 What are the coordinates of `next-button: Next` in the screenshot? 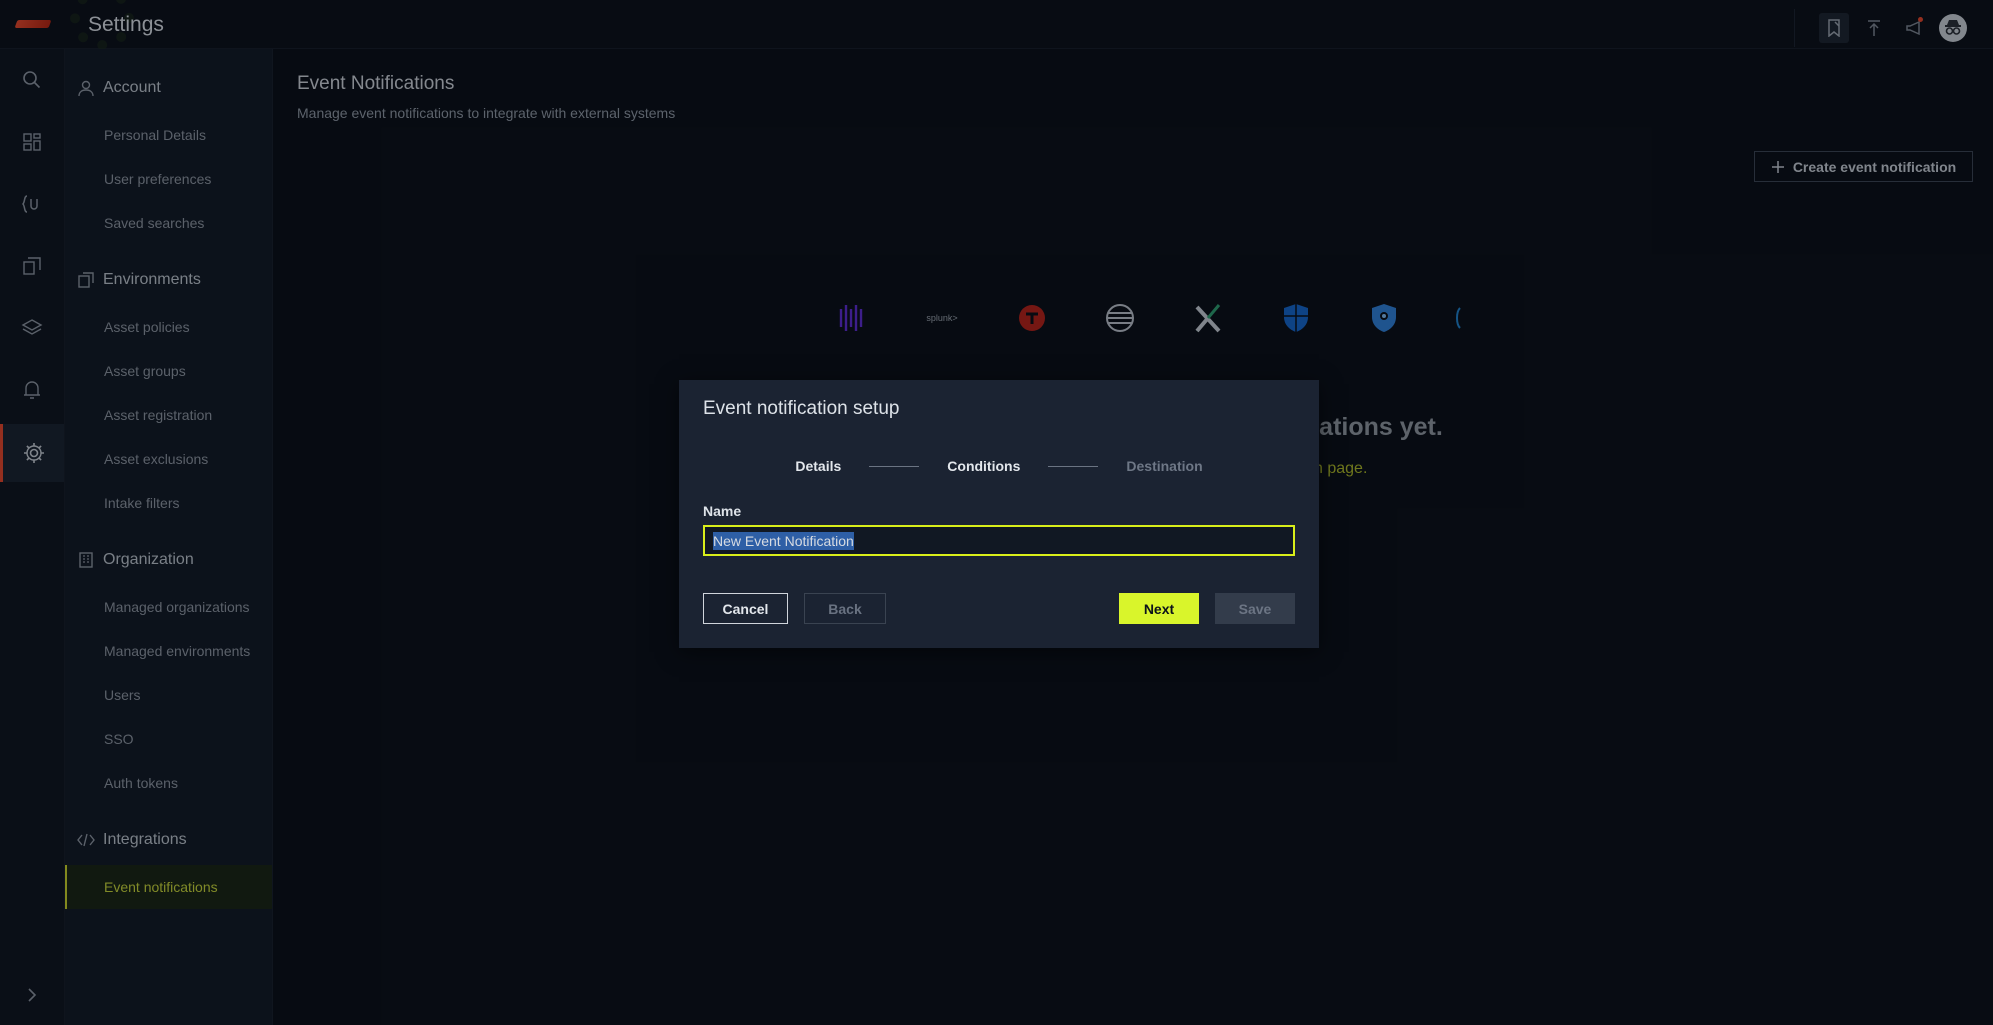 It's located at (1159, 608).